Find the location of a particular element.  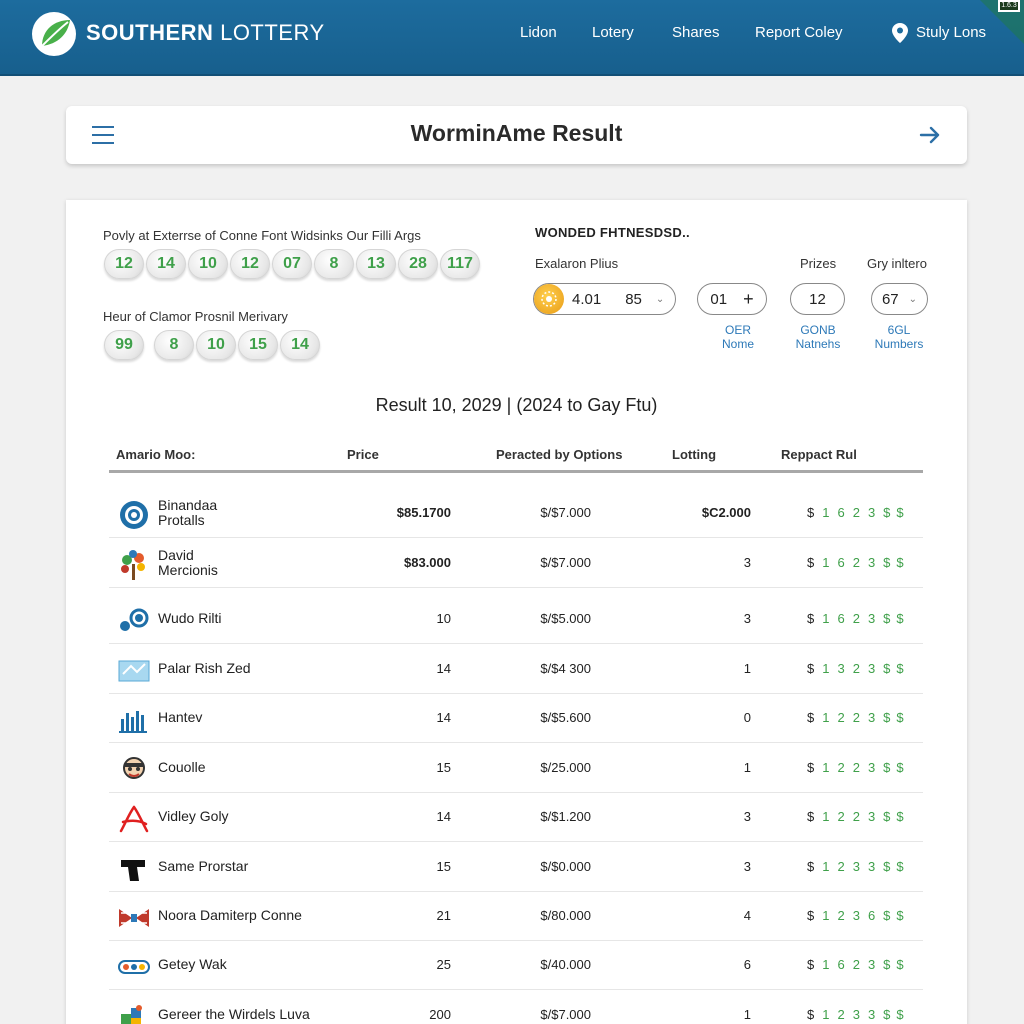

nav-link-lotery: Lotery is located at coordinates (613, 32).